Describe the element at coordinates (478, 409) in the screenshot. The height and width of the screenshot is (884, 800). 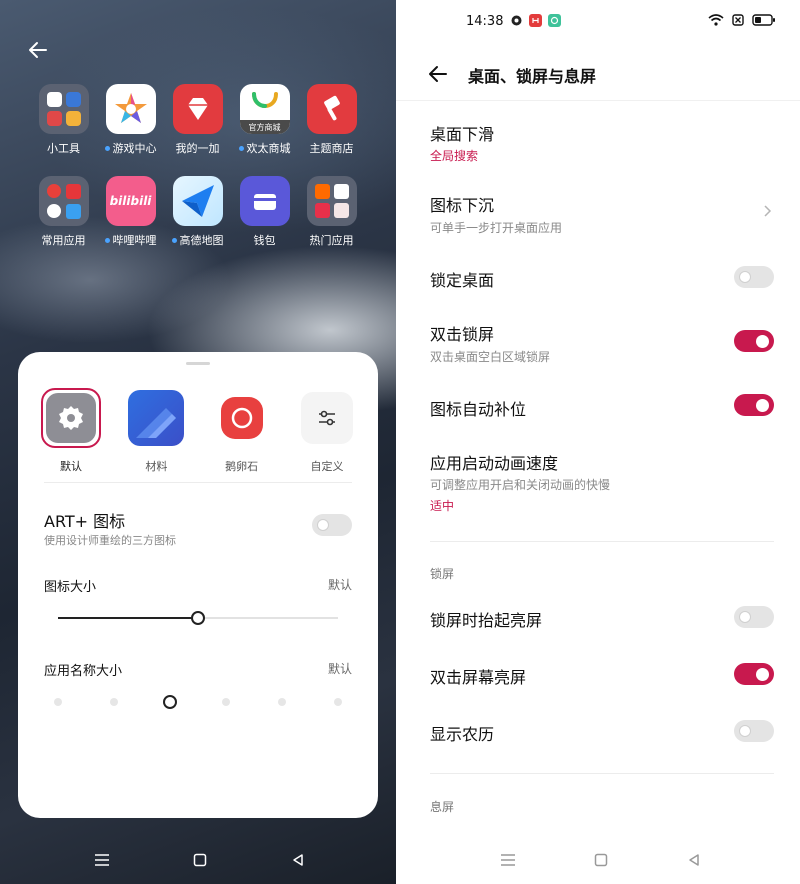
I see `setting-title: 图标自动补位` at that location.